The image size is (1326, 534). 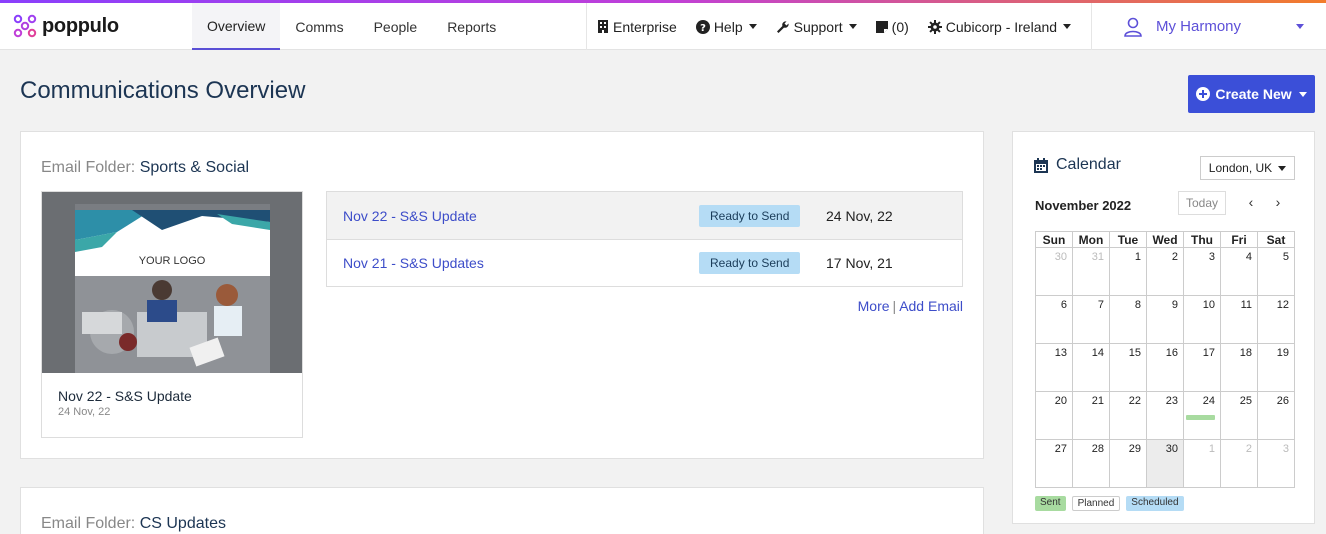 What do you see at coordinates (1133, 27) in the screenshot?
I see `user-icon` at bounding box center [1133, 27].